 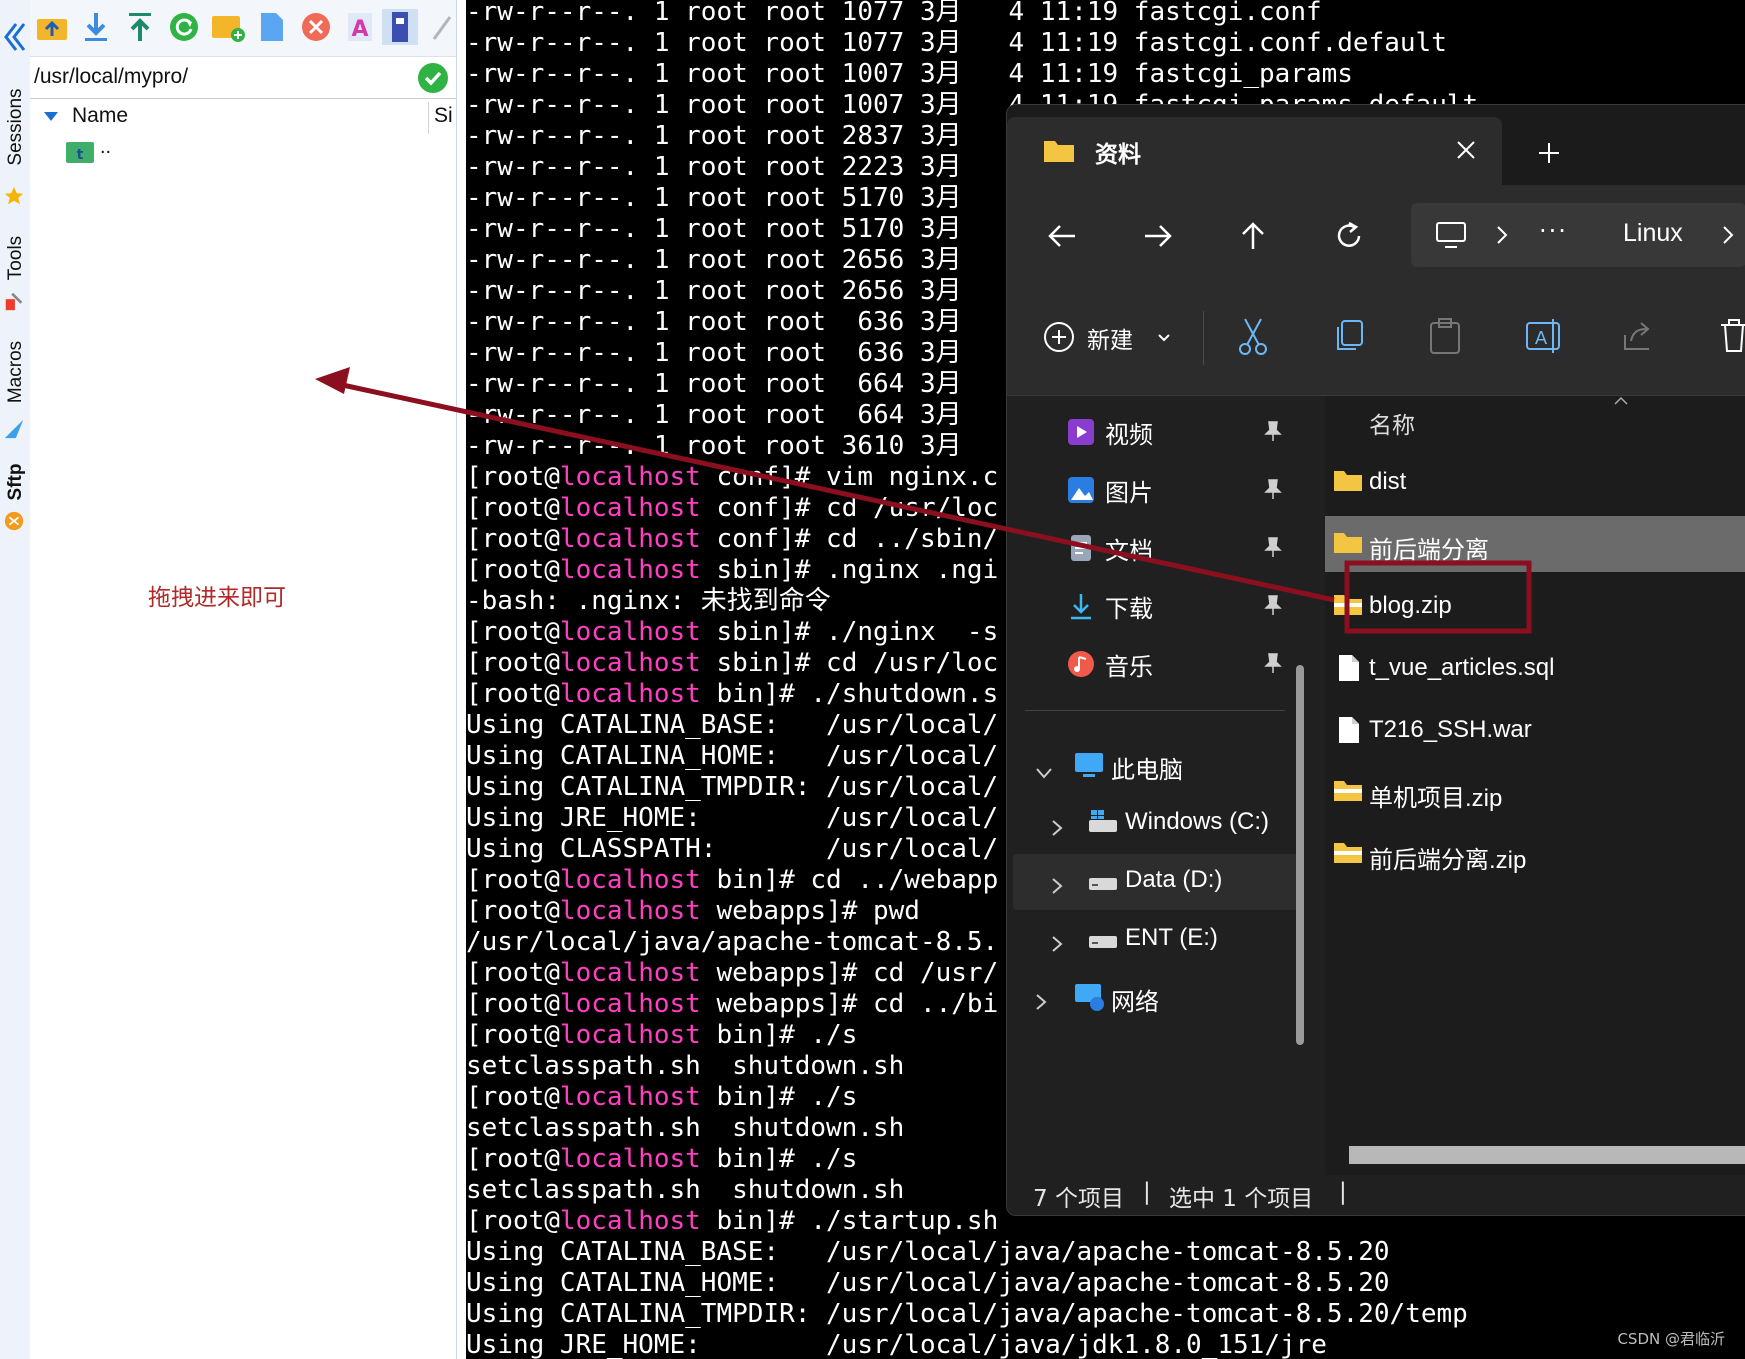 What do you see at coordinates (1466, 150) in the screenshot?
I see `close-tab-icon` at bounding box center [1466, 150].